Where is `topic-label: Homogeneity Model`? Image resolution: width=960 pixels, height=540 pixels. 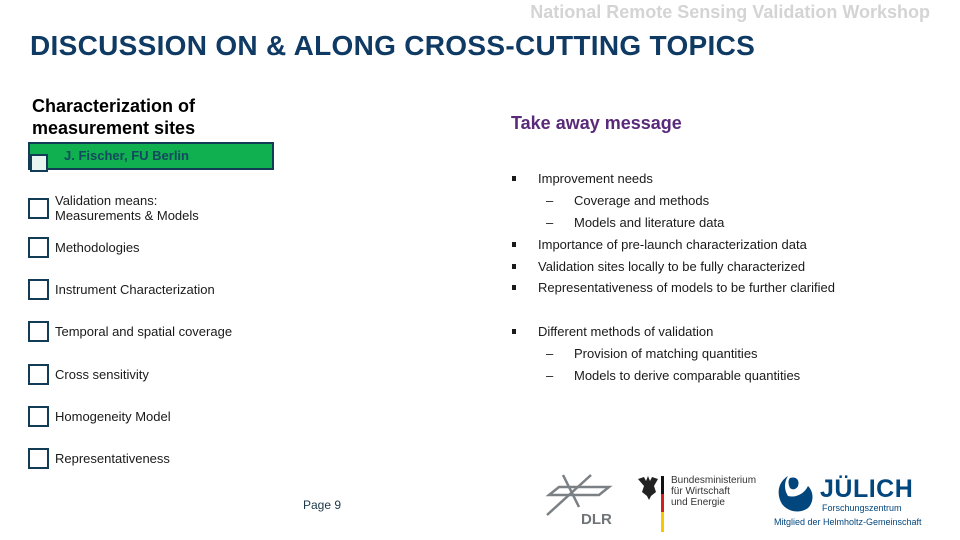
topic-label: Homogeneity Model is located at coordinates (113, 416).